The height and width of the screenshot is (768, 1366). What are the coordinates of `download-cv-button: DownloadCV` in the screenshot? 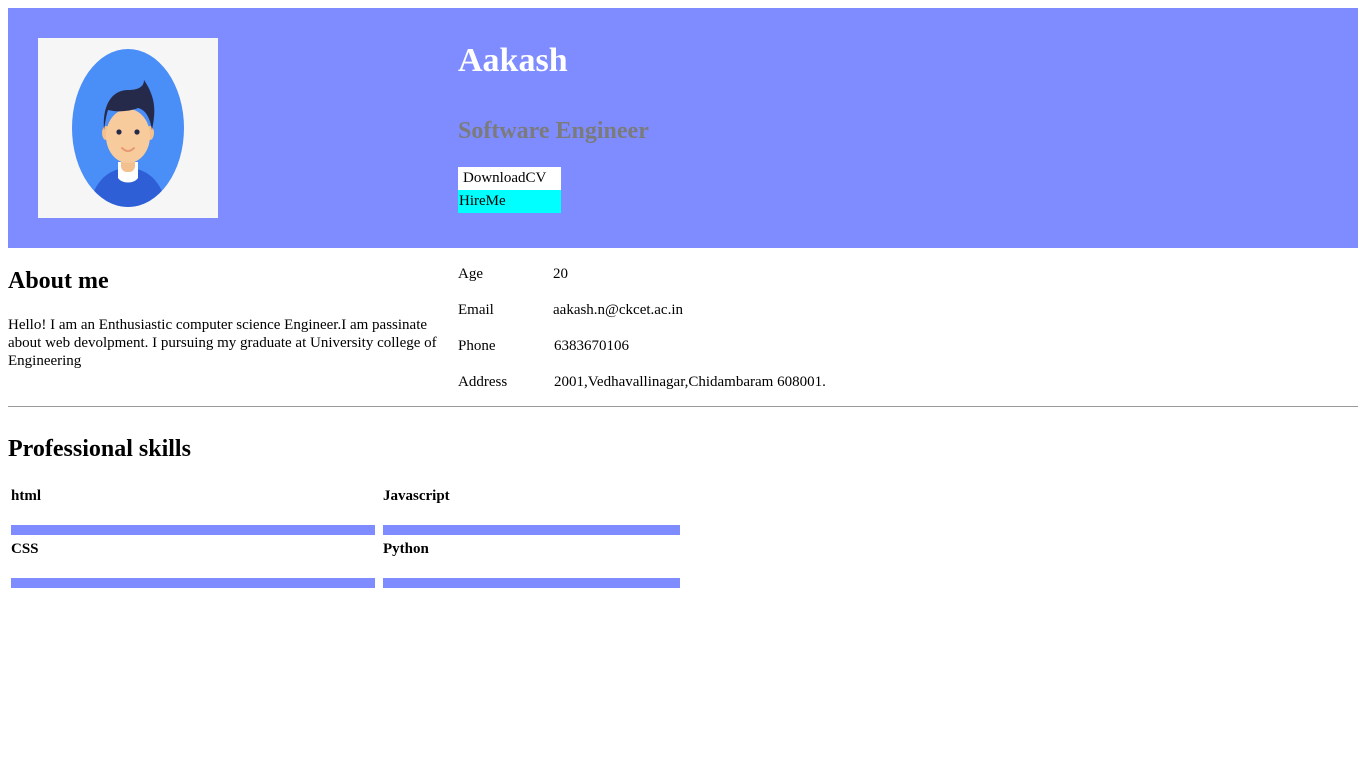 It's located at (509, 178).